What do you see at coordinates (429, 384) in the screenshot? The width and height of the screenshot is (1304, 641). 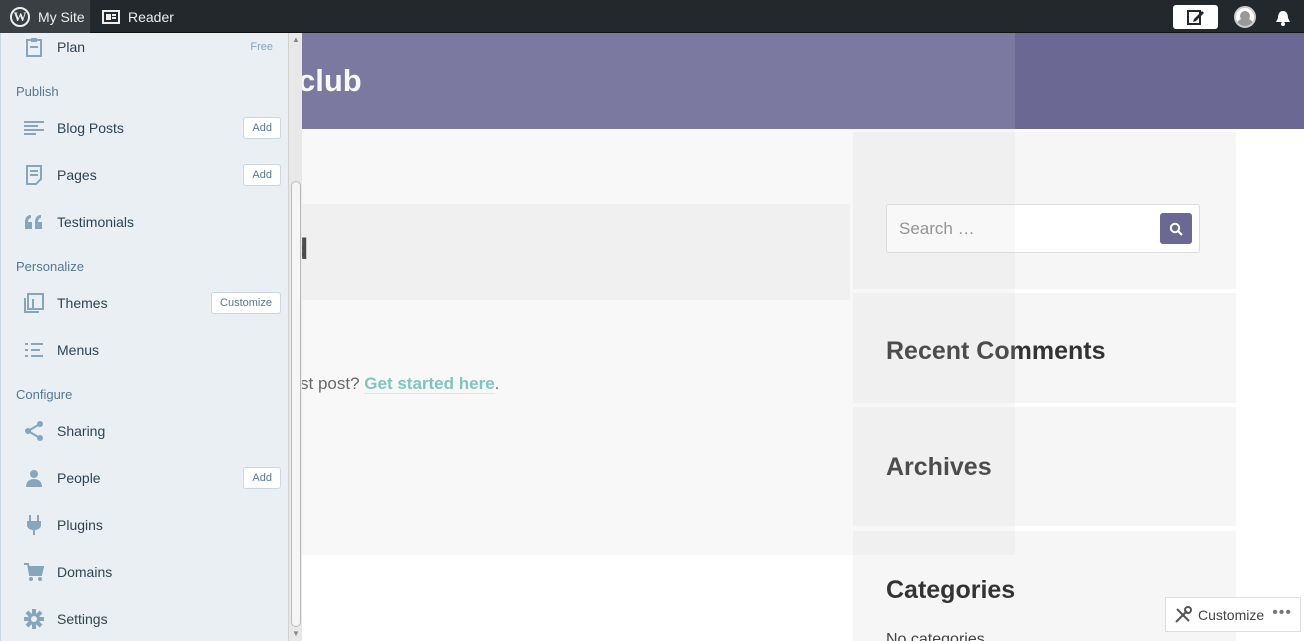 I see `get-started-link: Get started here` at bounding box center [429, 384].